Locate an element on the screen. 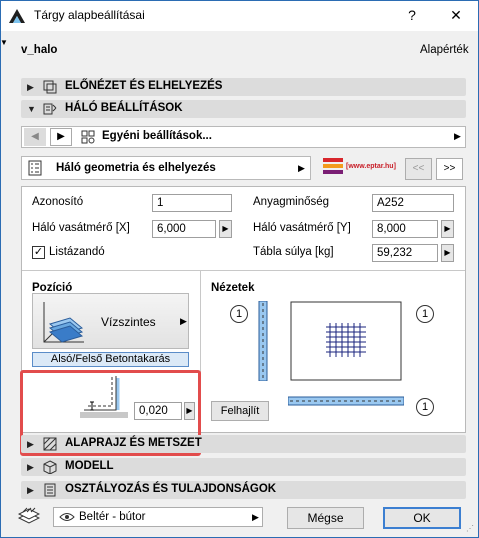 The height and width of the screenshot is (538, 479). window-title: Tárgy alapbeállításai is located at coordinates (89, 15).